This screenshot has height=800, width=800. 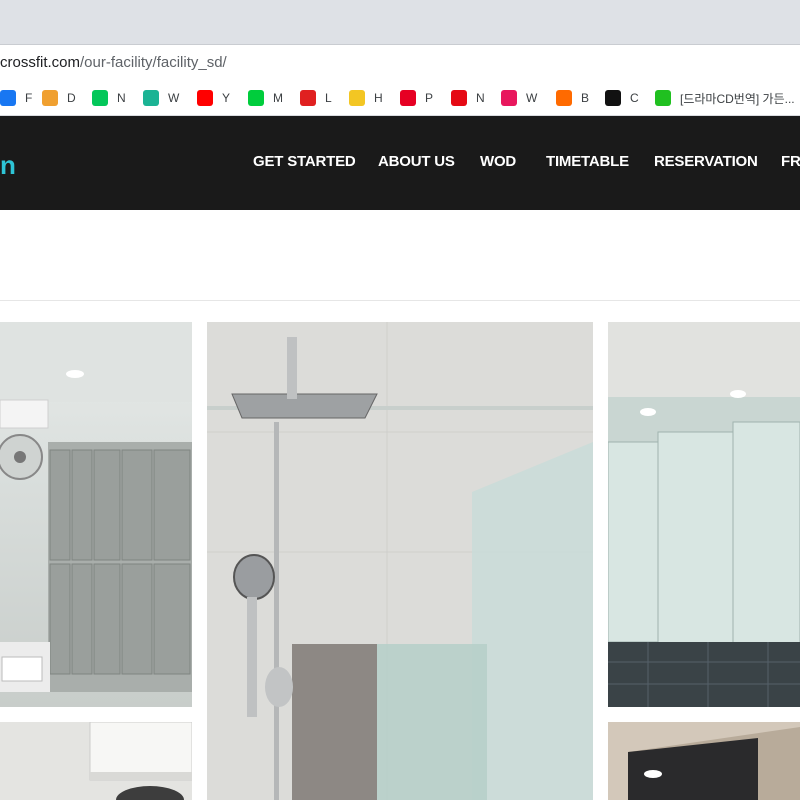 I want to click on bookmark-label: C, so click(x=634, y=98).